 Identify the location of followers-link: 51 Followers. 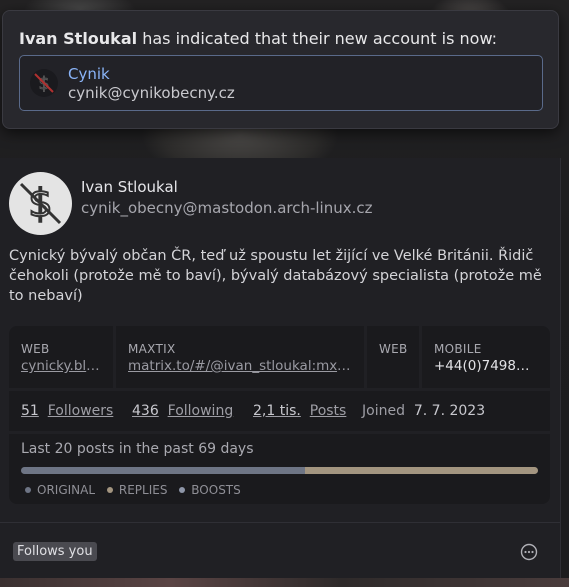
(67, 411).